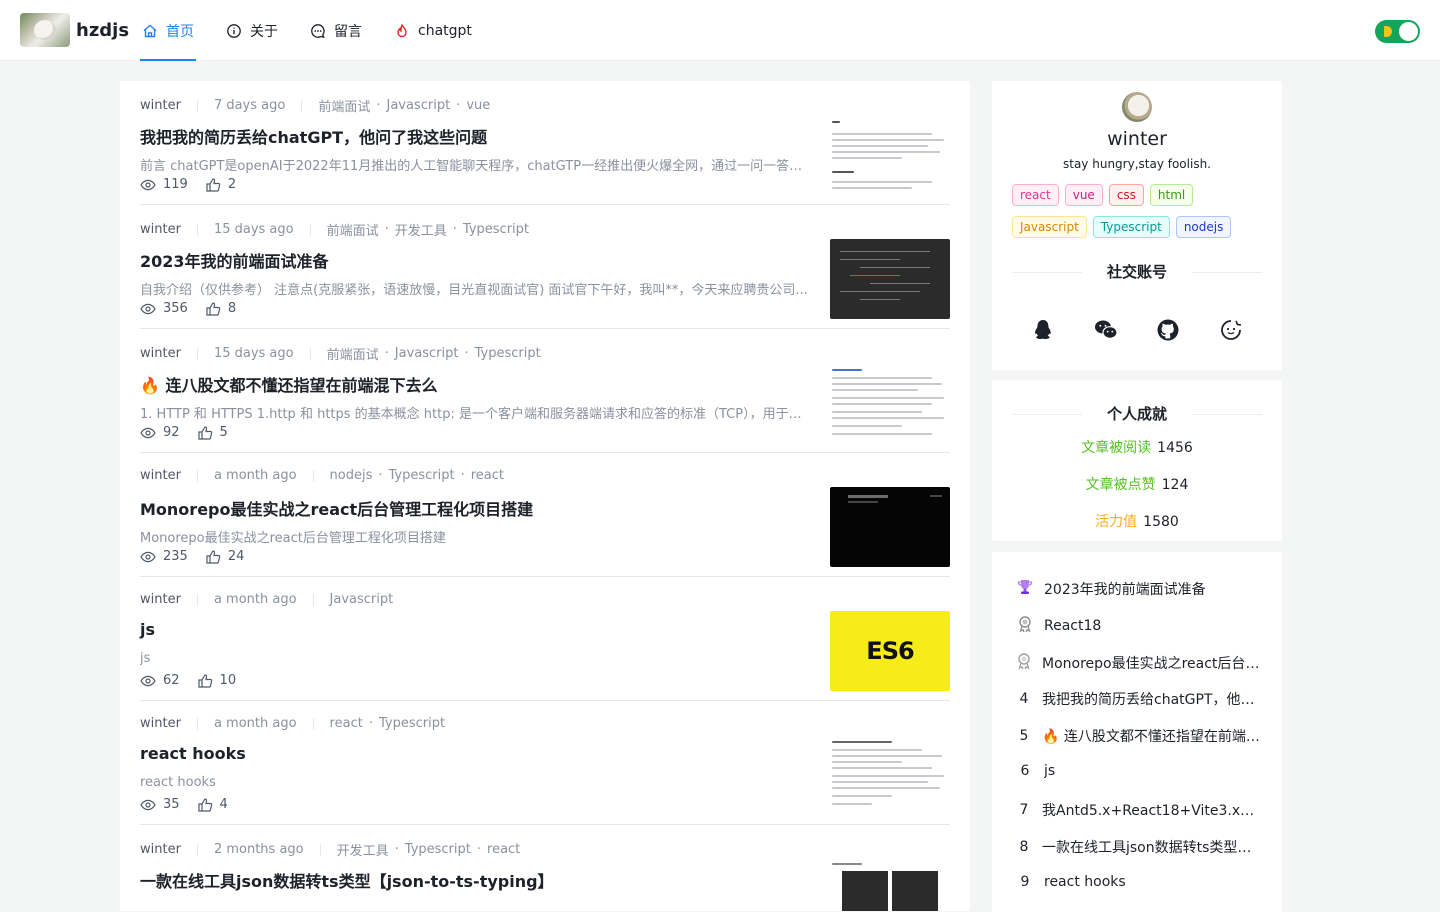  I want to click on ranking-item: React18, so click(1139, 626).